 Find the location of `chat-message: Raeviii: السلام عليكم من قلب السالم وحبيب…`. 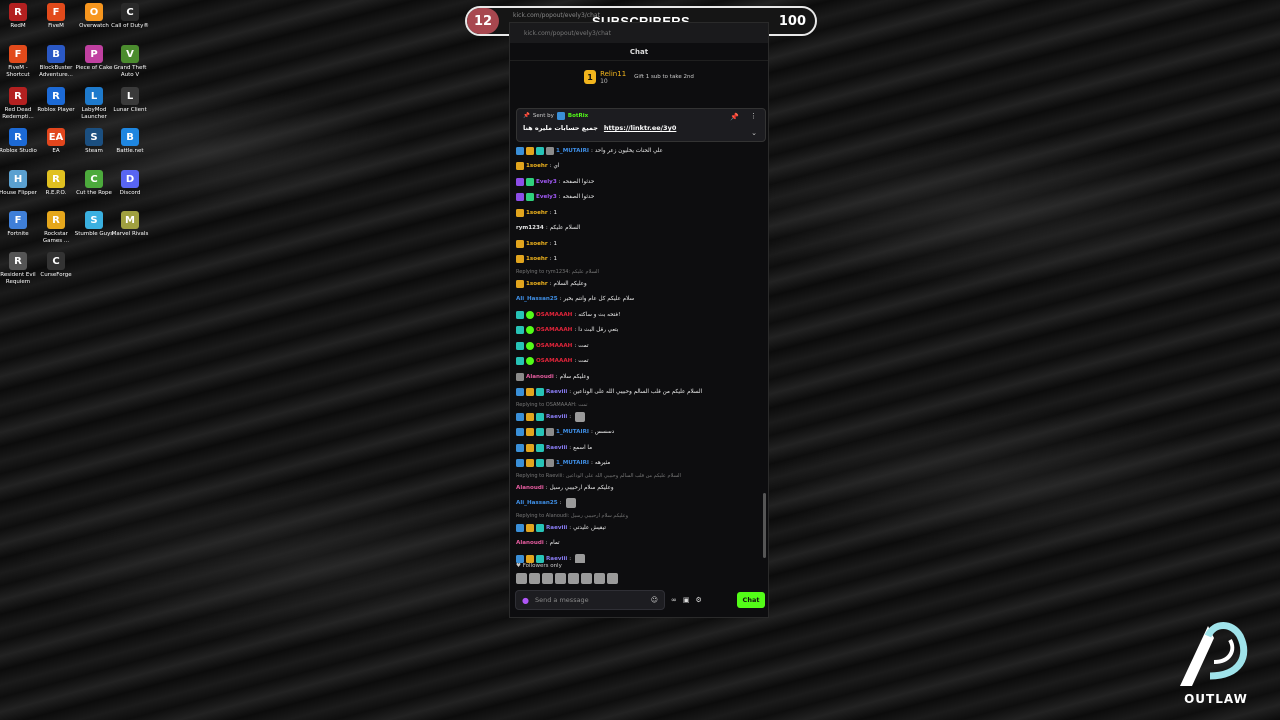

chat-message: Raeviii: السلام عليكم من قلب السالم وحبيب… is located at coordinates (640, 393).